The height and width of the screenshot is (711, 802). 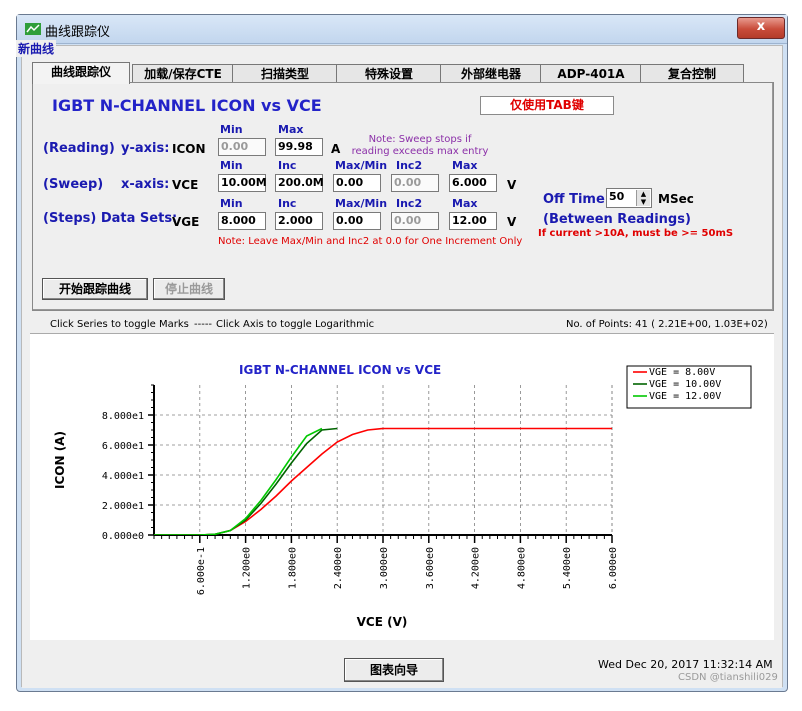 I want to click on off-time-spinner: 50 ▲ ▼, so click(x=629, y=198).